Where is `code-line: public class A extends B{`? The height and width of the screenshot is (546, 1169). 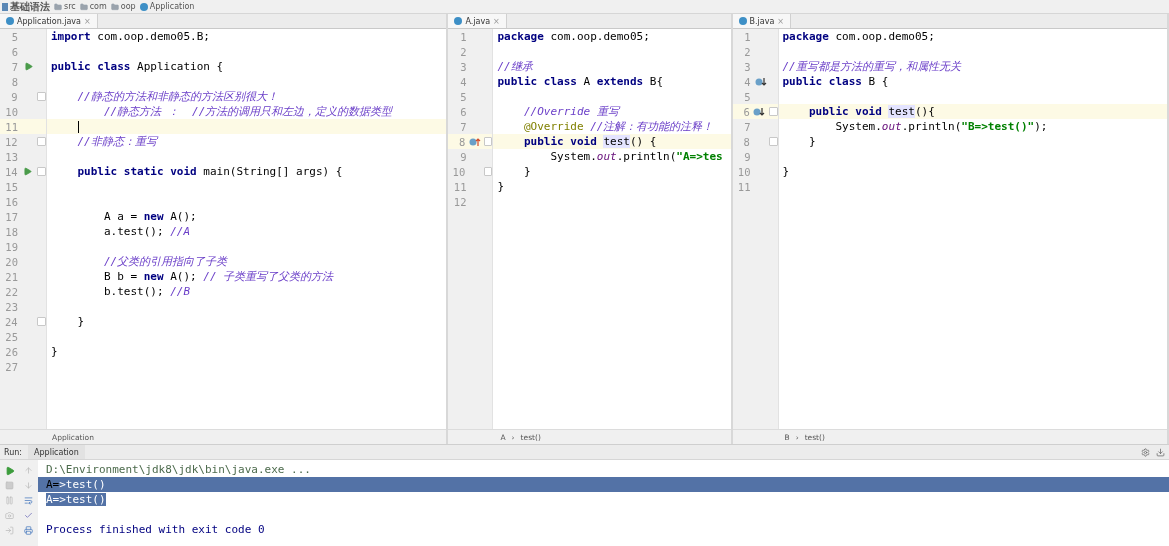 code-line: public class A extends B{ is located at coordinates (580, 81).